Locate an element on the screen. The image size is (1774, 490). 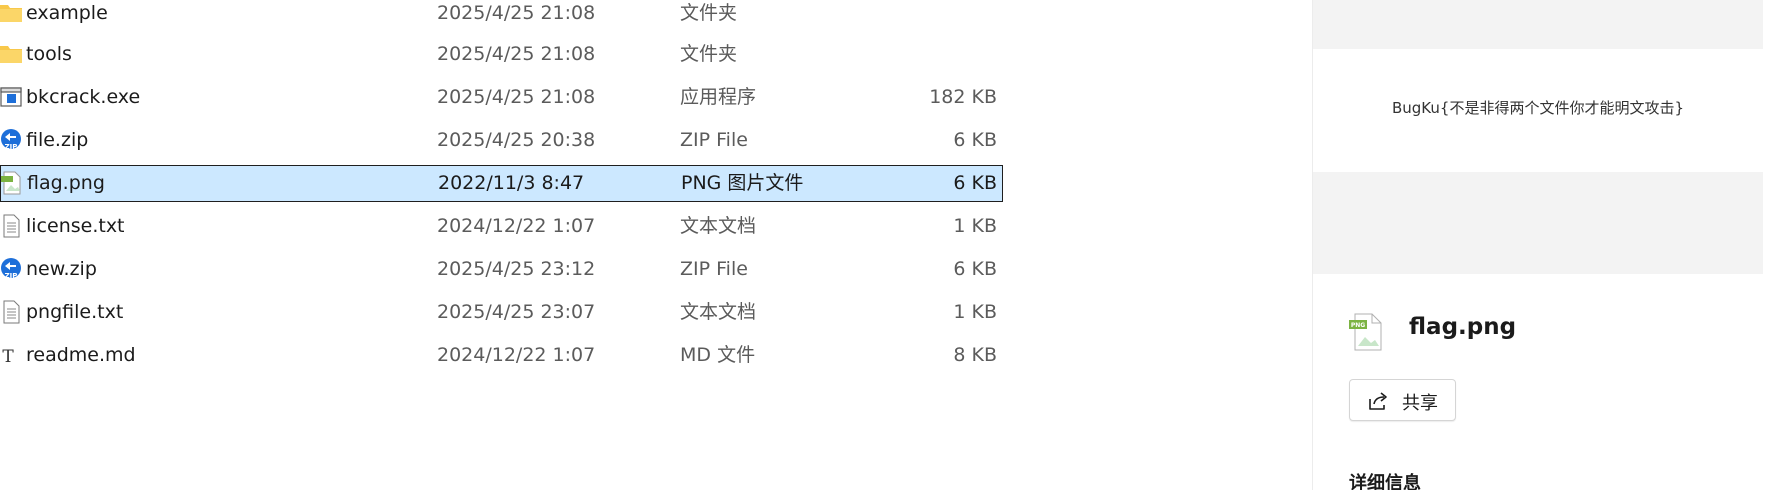
file-date: 2022/11/3 8:47 is located at coordinates (511, 183).